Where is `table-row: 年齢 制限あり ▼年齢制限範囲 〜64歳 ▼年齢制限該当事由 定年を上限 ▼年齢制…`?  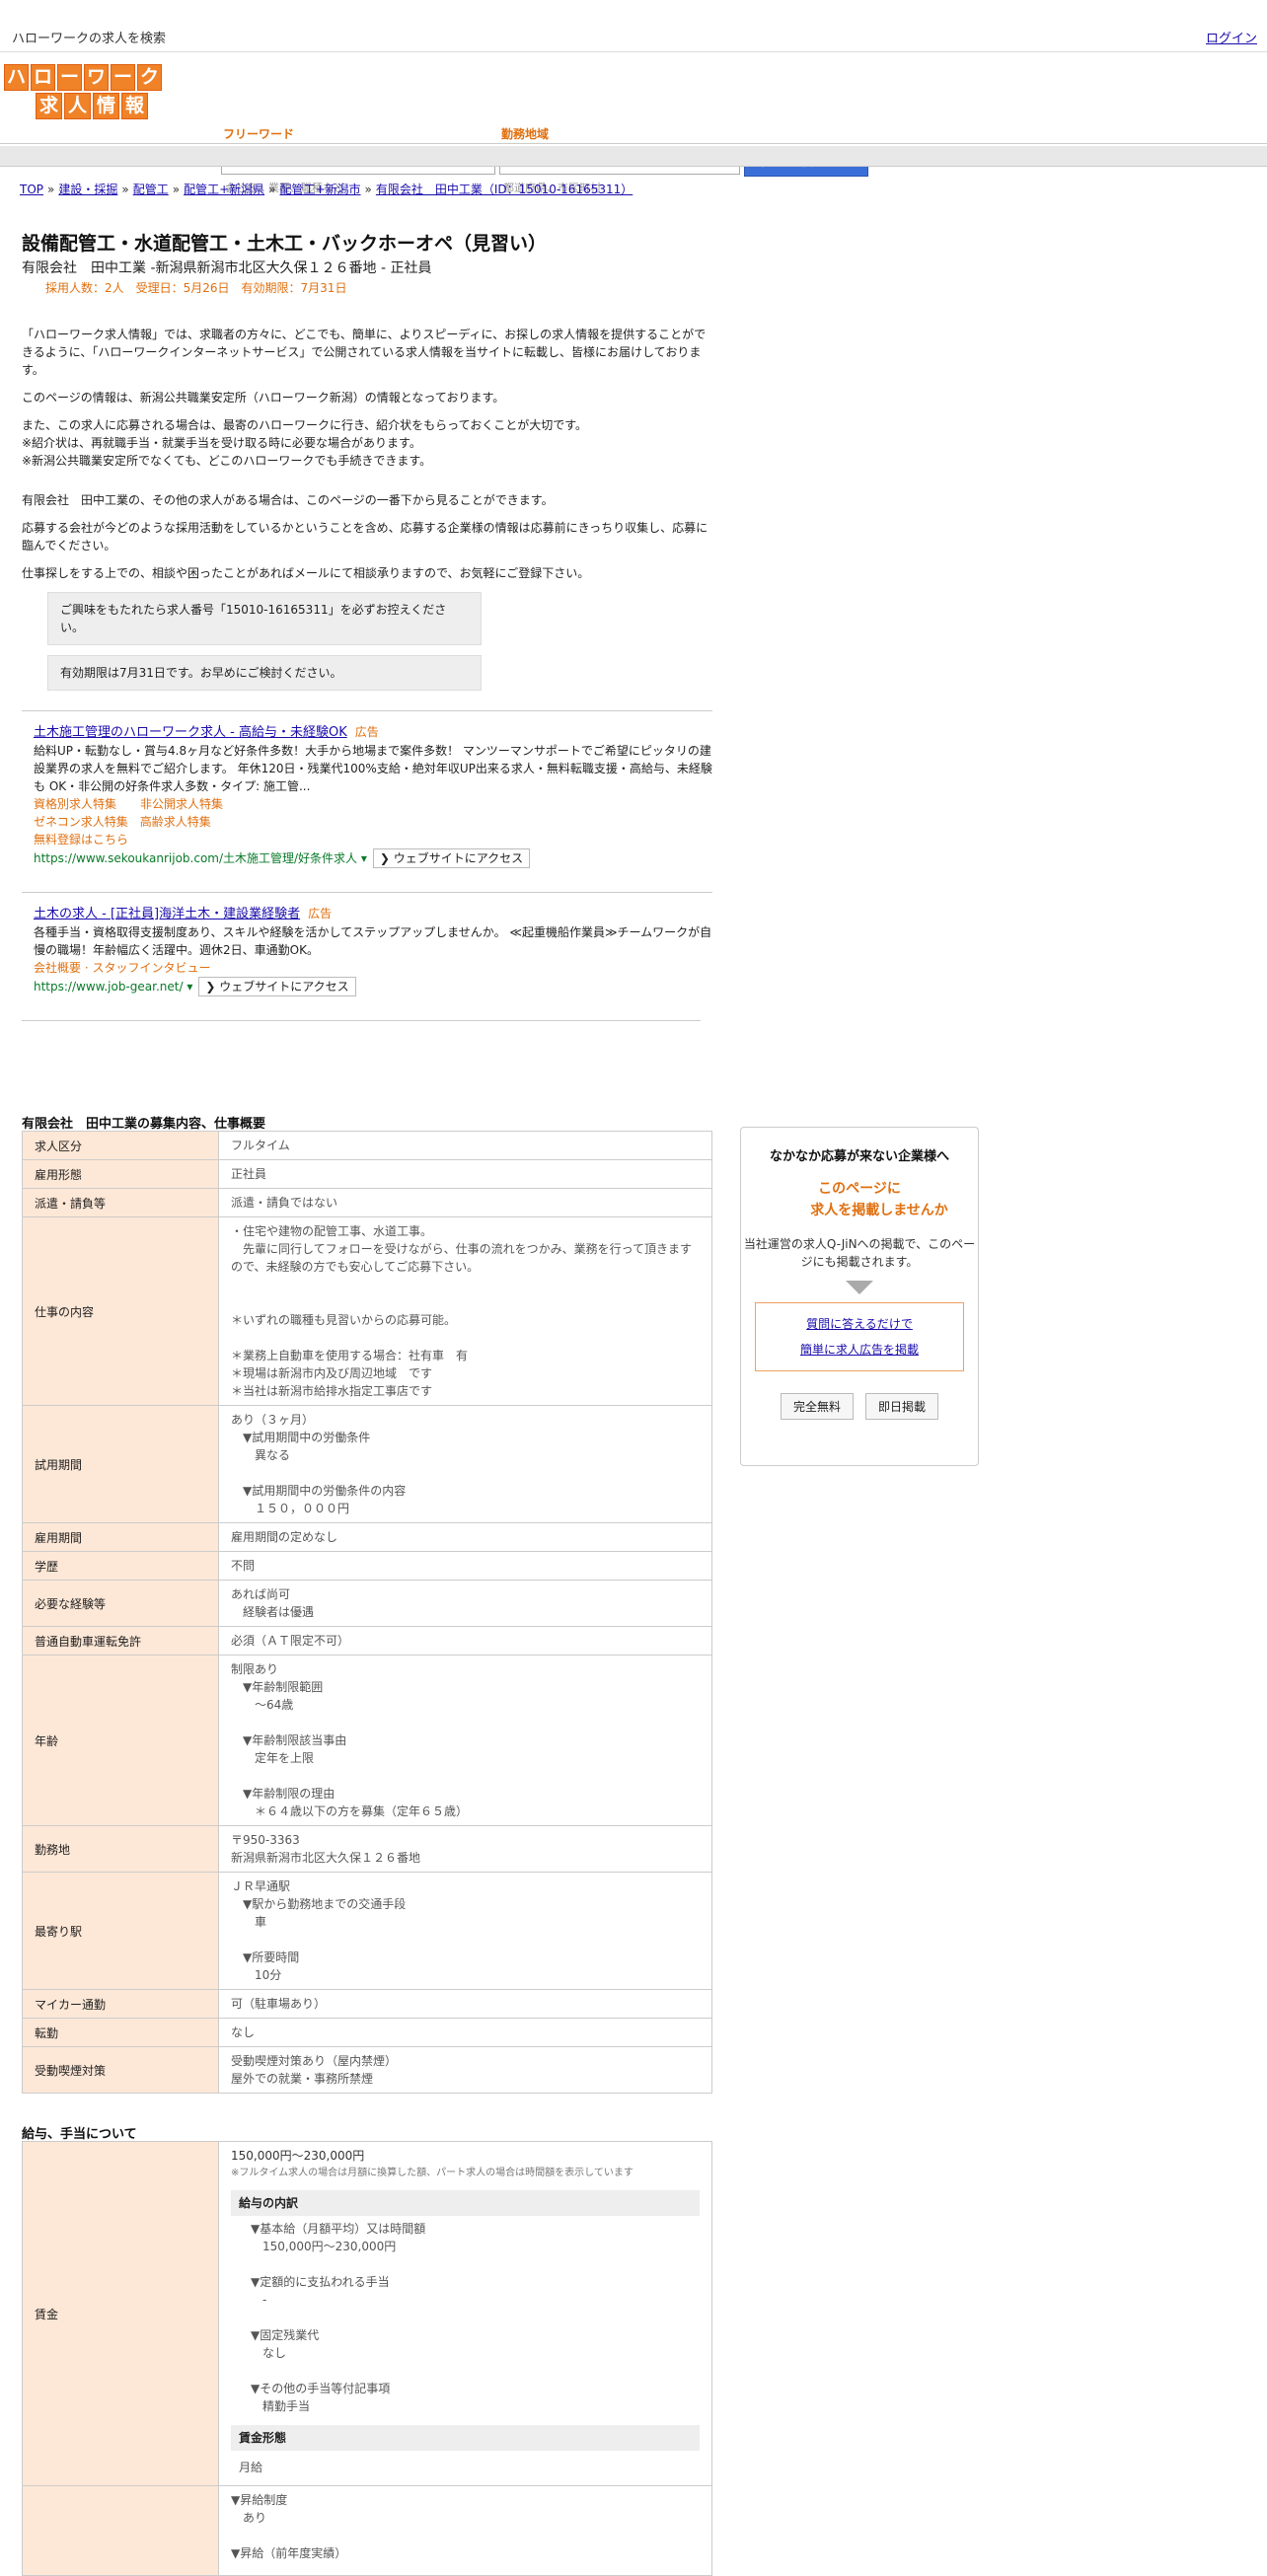 table-row: 年齢 制限あり ▼年齢制限範囲 〜64歳 ▼年齢制限該当事由 定年を上限 ▼年齢制… is located at coordinates (367, 1740).